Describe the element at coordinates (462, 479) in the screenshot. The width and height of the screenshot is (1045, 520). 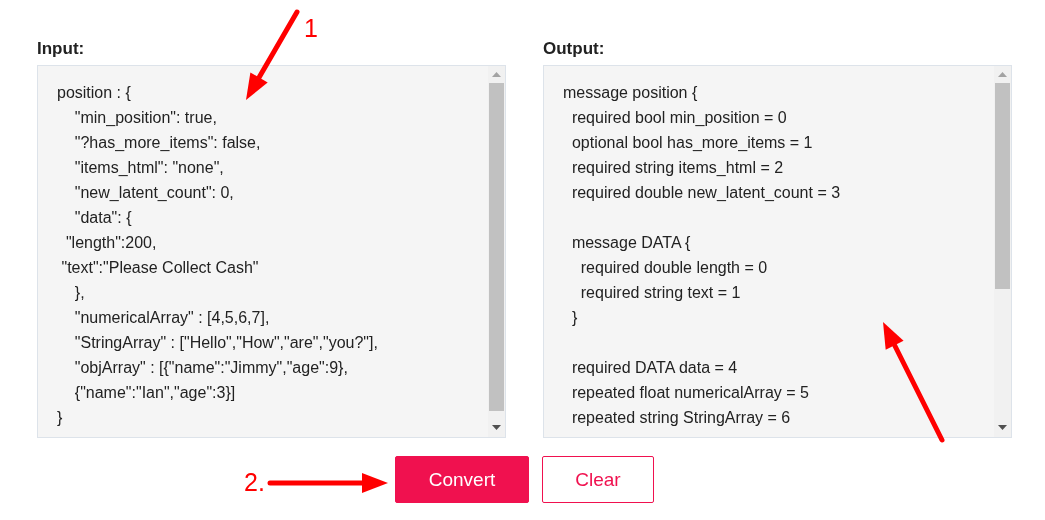
I see `convert-button: Convert` at that location.